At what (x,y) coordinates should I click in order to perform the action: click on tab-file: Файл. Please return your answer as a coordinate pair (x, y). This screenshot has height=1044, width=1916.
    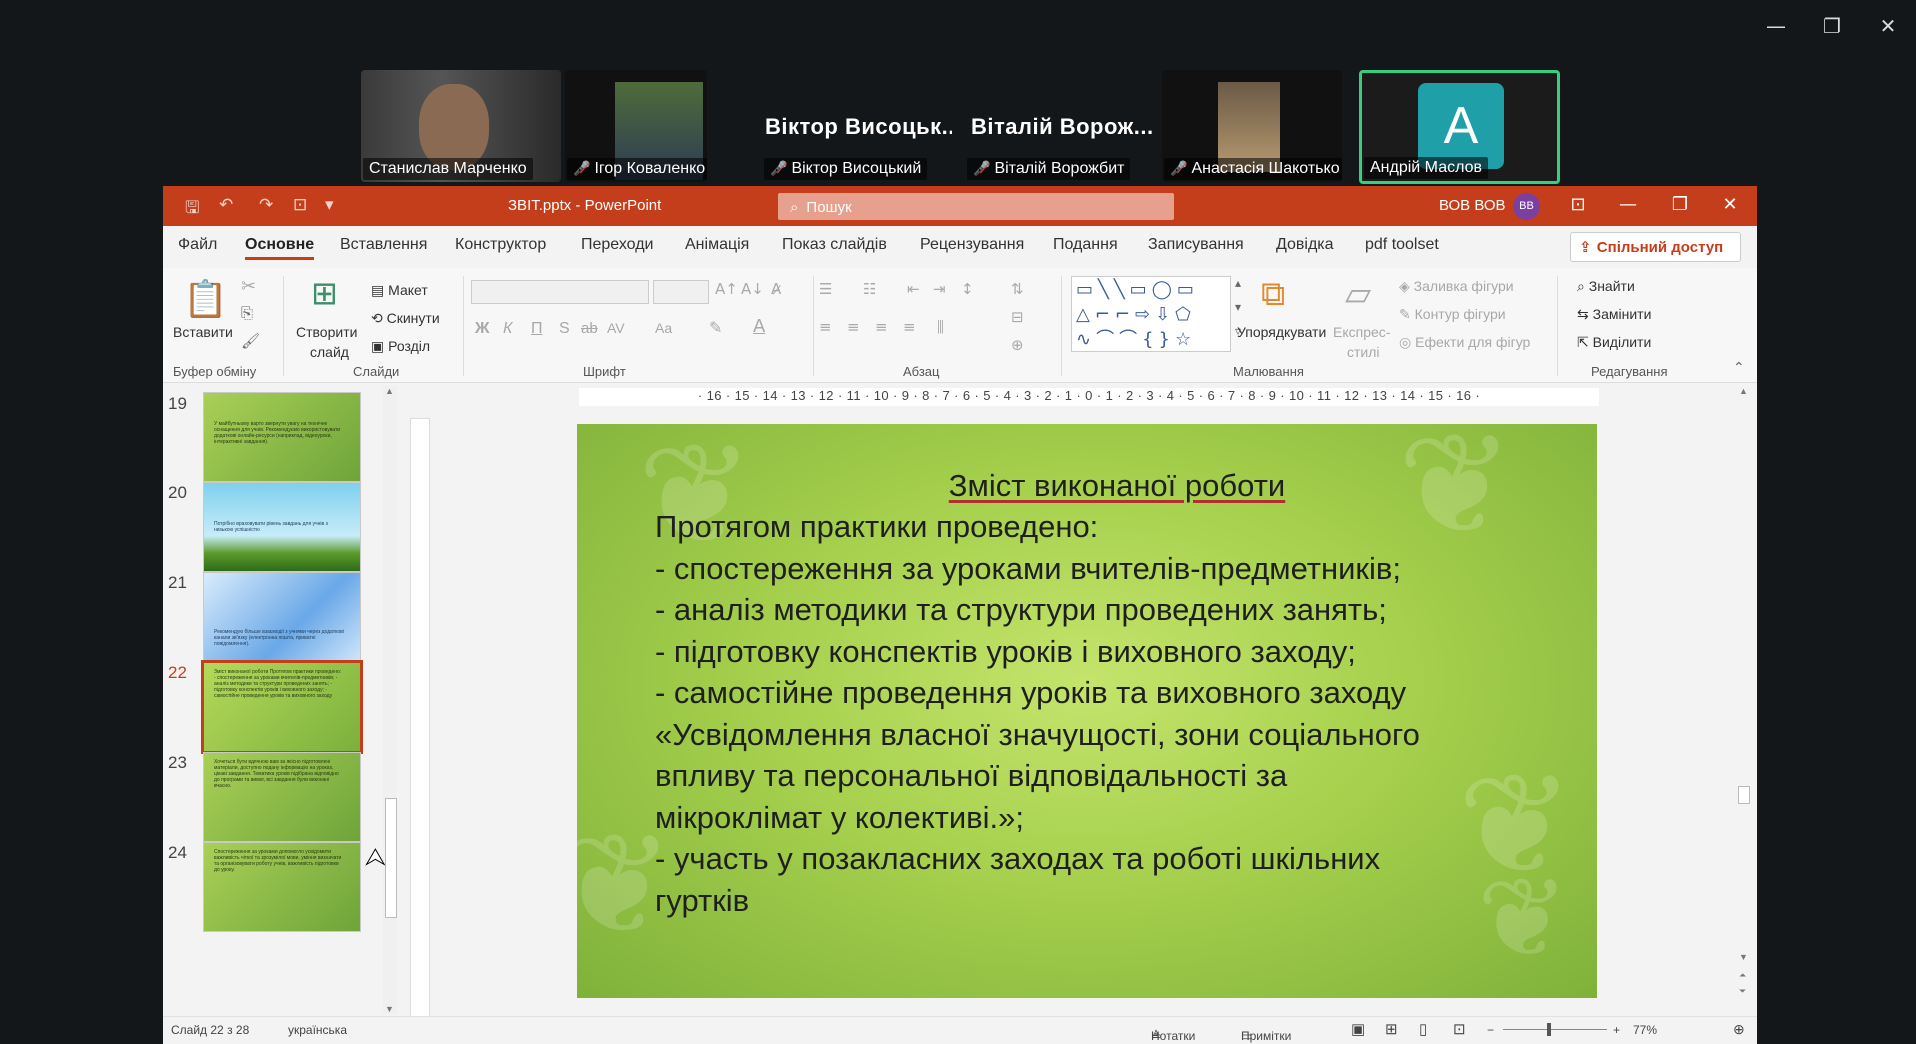
    Looking at the image, I should click on (197, 245).